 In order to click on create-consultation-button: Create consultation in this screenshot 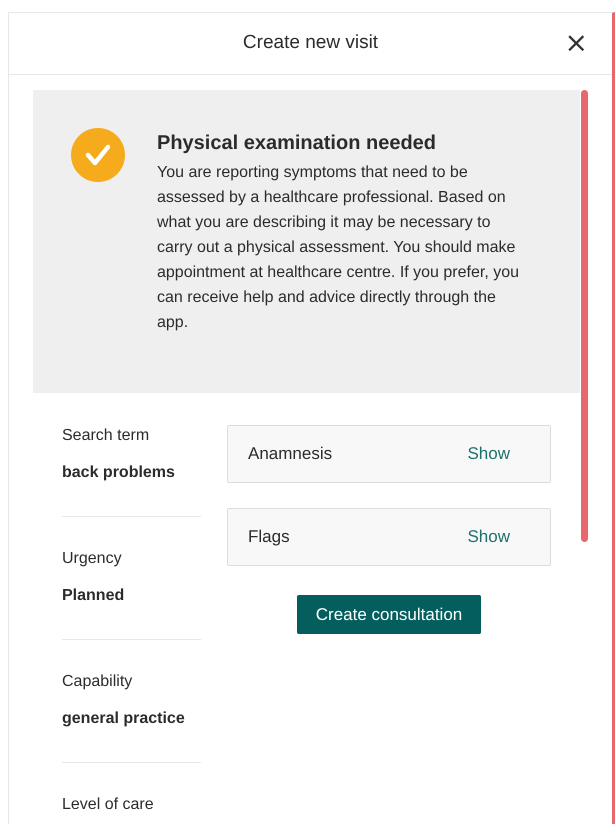, I will do `click(389, 614)`.